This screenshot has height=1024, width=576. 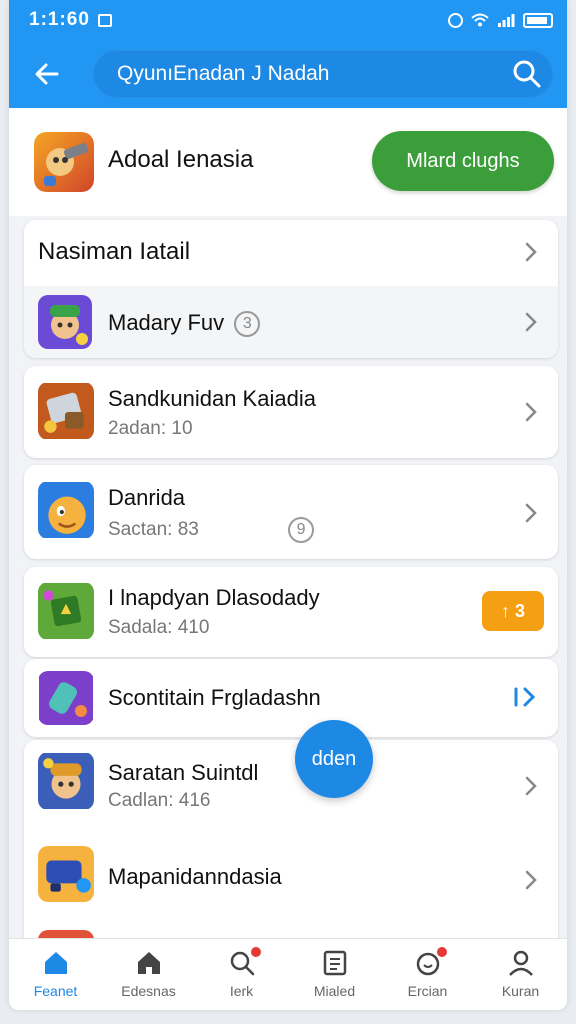 I want to click on list-item-title: Mapanidanndasia, so click(x=195, y=876).